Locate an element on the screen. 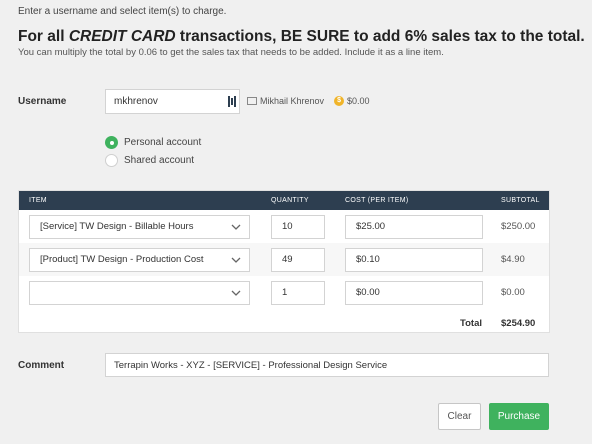  headline-emphasis: CREDIT CARD is located at coordinates (122, 36).